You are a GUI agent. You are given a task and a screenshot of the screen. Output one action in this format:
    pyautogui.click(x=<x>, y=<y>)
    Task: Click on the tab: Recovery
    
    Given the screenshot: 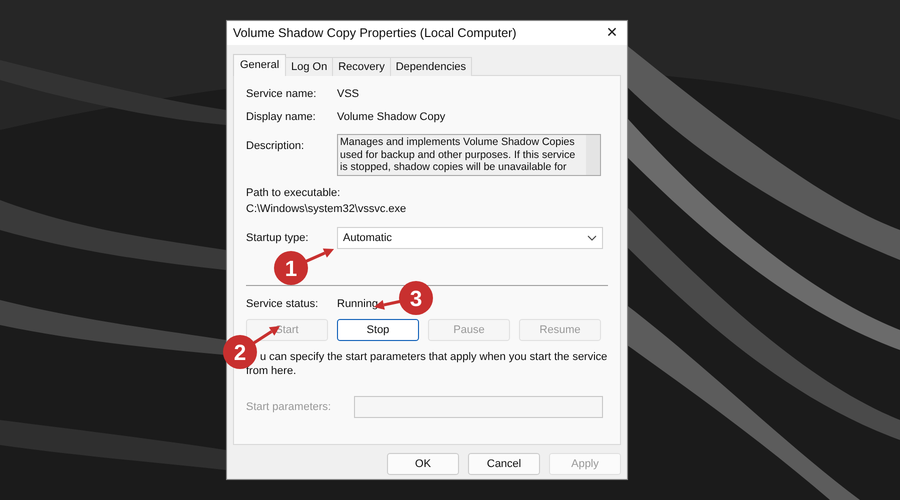 What is the action you would take?
    pyautogui.click(x=361, y=66)
    